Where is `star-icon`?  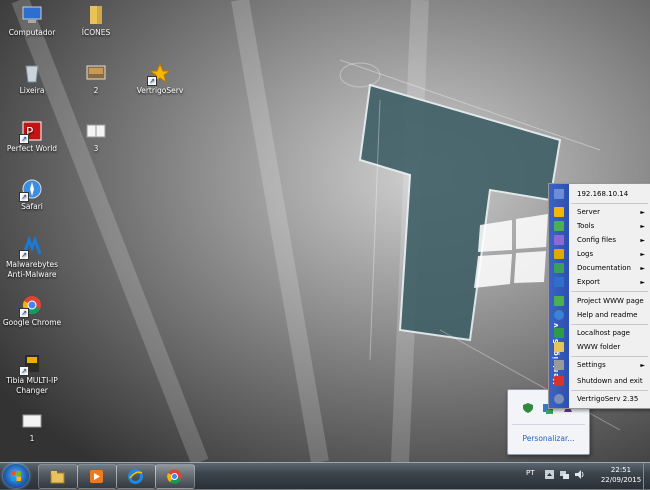 star-icon is located at coordinates (559, 212).